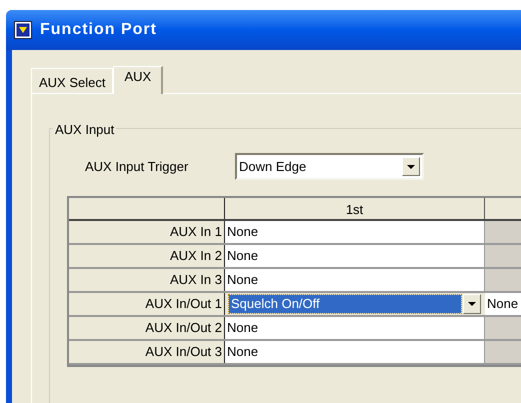  What do you see at coordinates (345, 304) in the screenshot?
I see `cell-value: Squelch On/Off` at bounding box center [345, 304].